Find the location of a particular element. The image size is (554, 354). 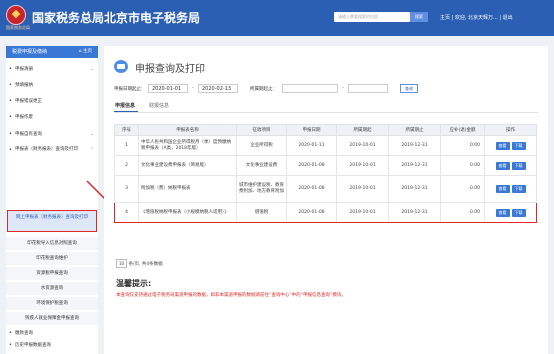

sidebar-item-history-query: • 历史申报数据查询 is located at coordinates (52, 347).